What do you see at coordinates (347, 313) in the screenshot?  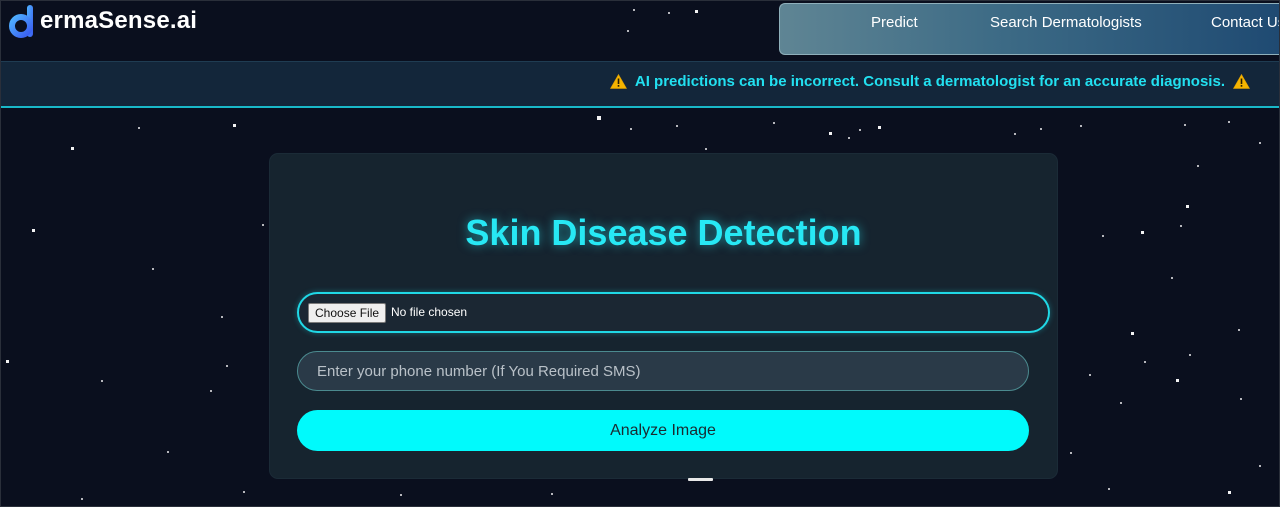 I see `choose-file-button: Choose File` at bounding box center [347, 313].